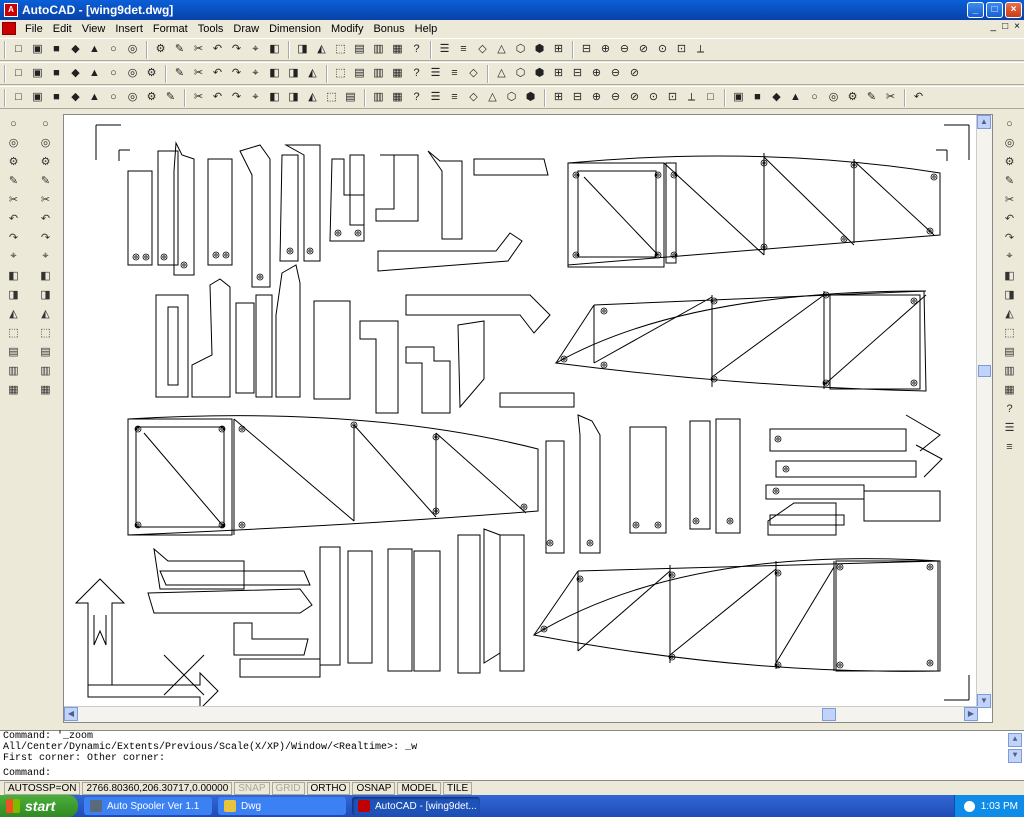  What do you see at coordinates (38, 98) in the screenshot?
I see `ucs-object-icon: ▣` at bounding box center [38, 98].